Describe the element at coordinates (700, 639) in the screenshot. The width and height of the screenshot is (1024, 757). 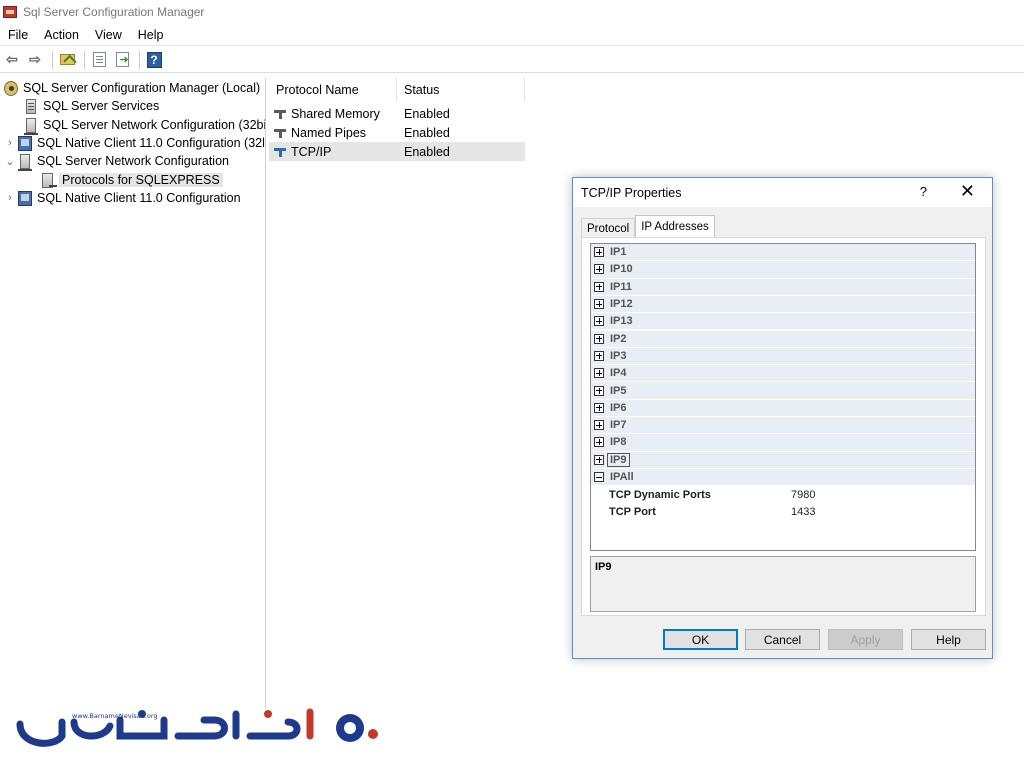
I see `ok-button: OK` at that location.